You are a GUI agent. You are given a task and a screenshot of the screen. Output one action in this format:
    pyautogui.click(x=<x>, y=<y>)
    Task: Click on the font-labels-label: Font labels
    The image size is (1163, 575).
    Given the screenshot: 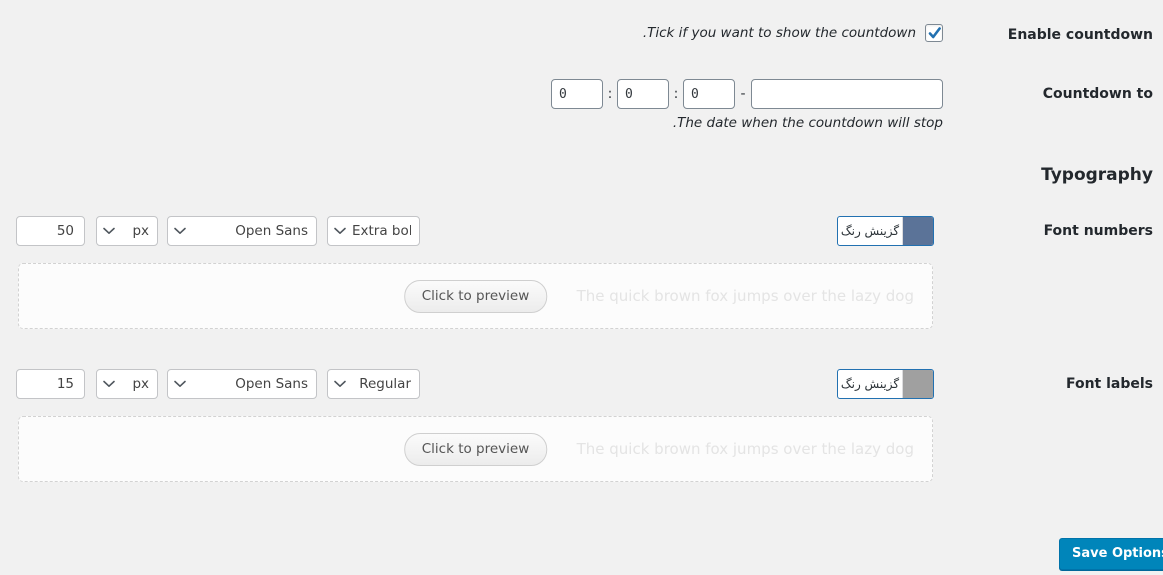 What is the action you would take?
    pyautogui.click(x=1109, y=384)
    